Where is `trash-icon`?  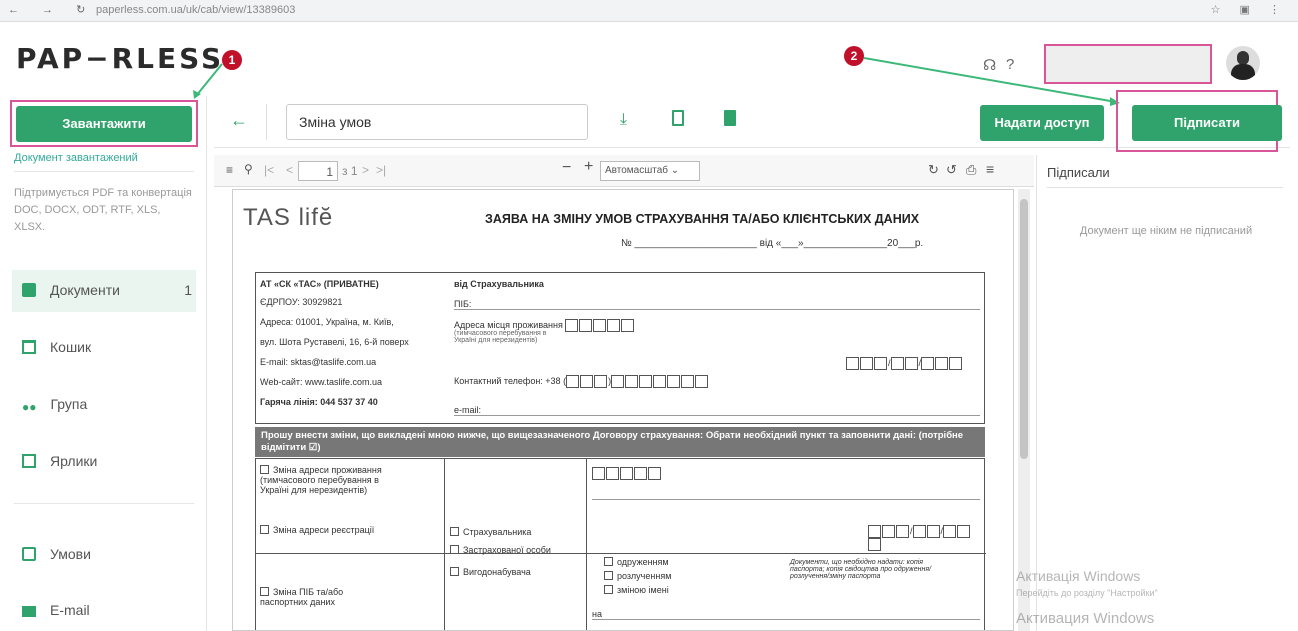 trash-icon is located at coordinates (29, 347).